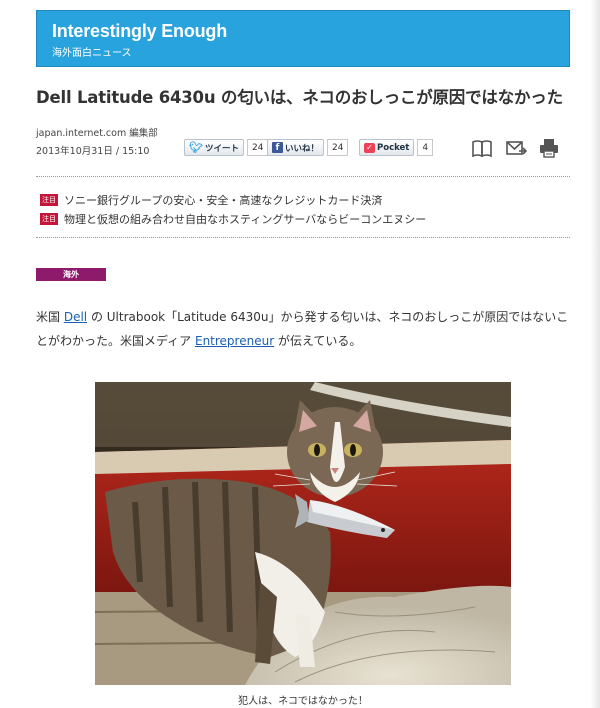  Describe the element at coordinates (303, 237) in the screenshot. I see `divider-bottom` at that location.